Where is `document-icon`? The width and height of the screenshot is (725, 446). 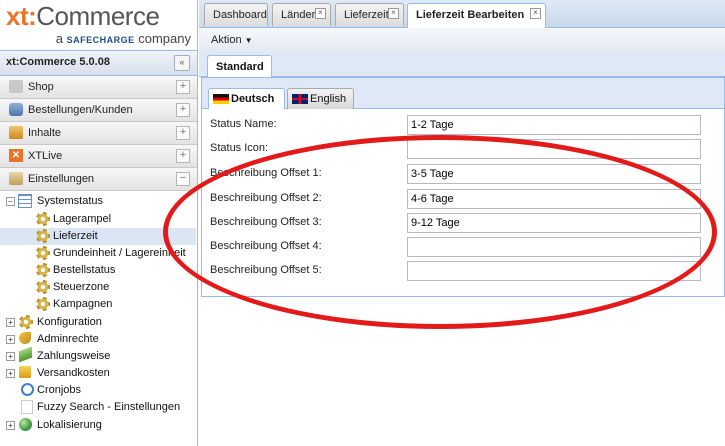
document-icon is located at coordinates (27, 407).